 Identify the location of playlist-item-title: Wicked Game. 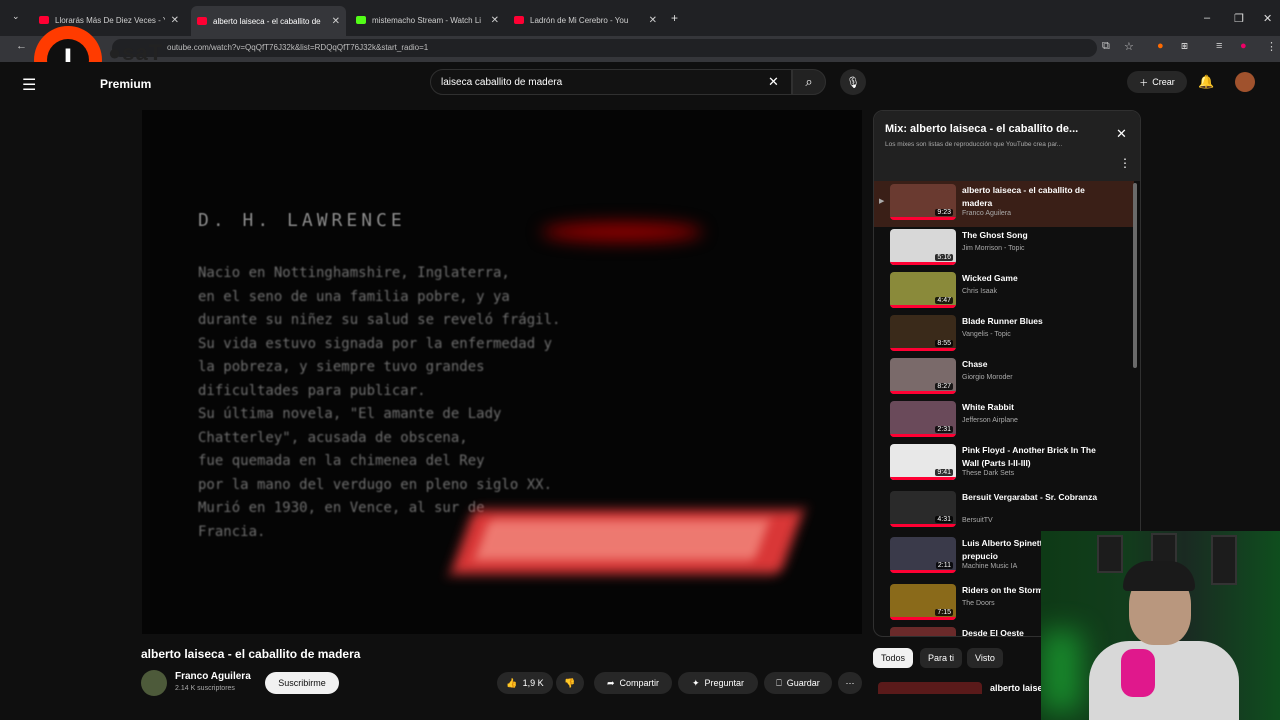
(990, 278).